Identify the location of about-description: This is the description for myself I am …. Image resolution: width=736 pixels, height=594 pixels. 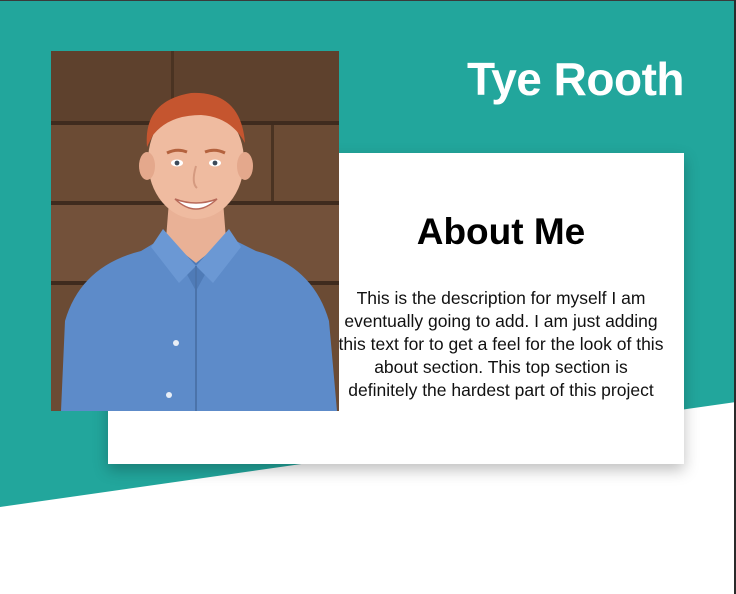
(501, 344).